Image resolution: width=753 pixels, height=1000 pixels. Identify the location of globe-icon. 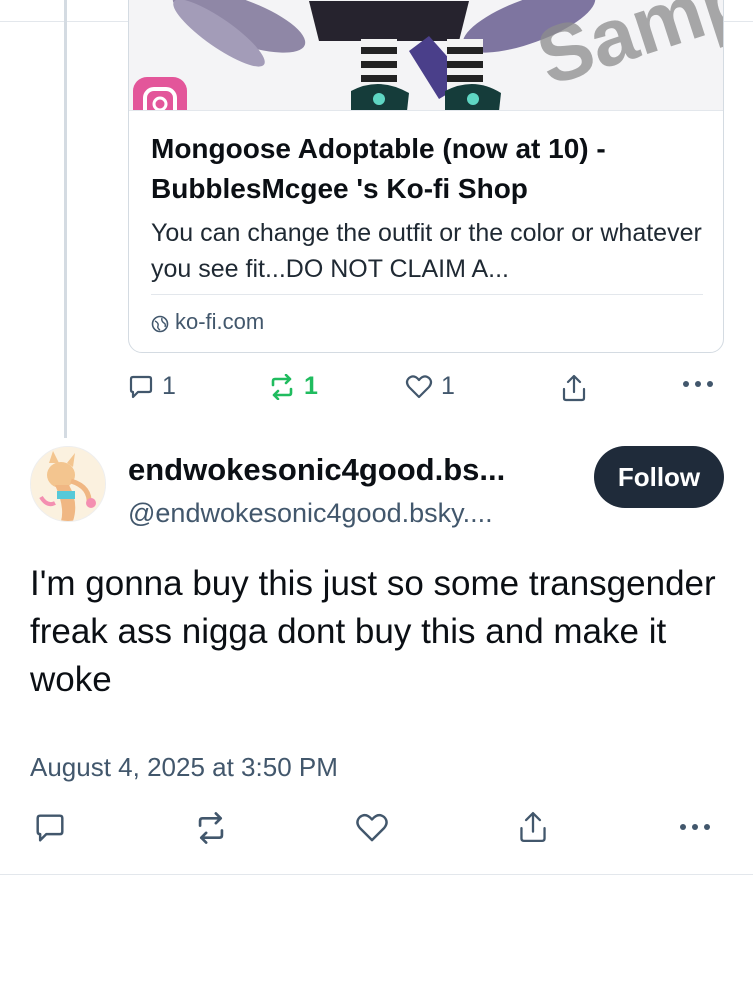
(160, 323).